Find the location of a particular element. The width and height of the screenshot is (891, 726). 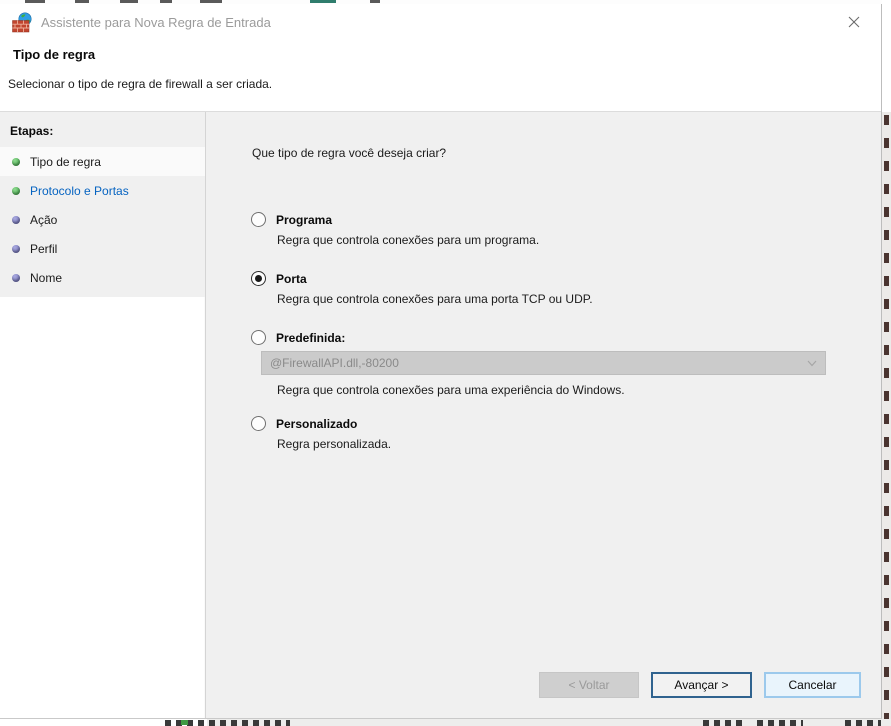

radio-personalizado is located at coordinates (258, 423).